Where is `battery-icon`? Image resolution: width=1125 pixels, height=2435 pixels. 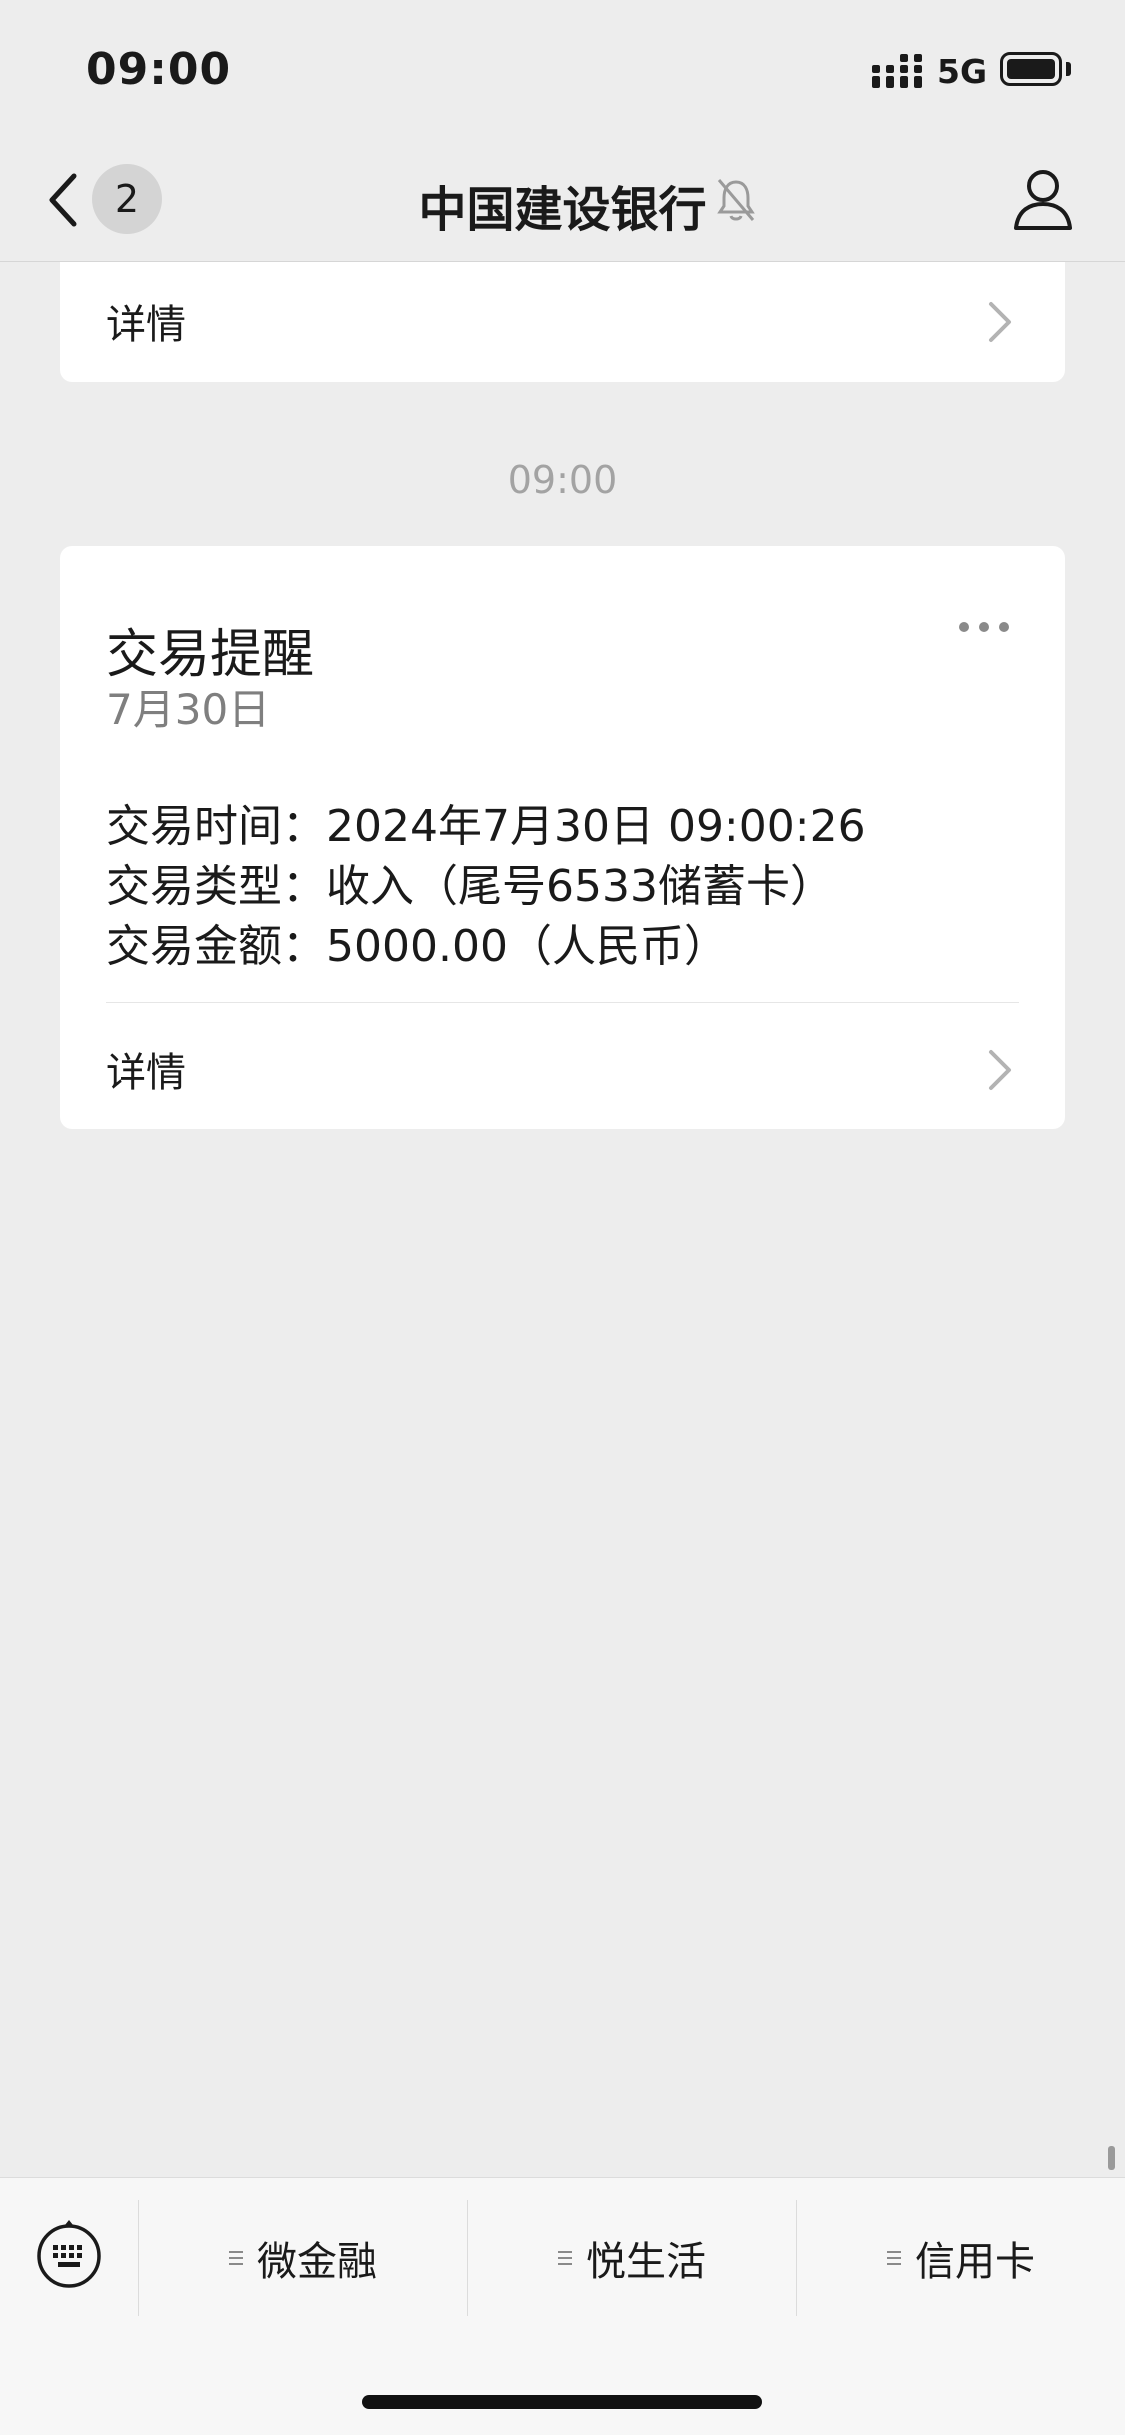 battery-icon is located at coordinates (1031, 69).